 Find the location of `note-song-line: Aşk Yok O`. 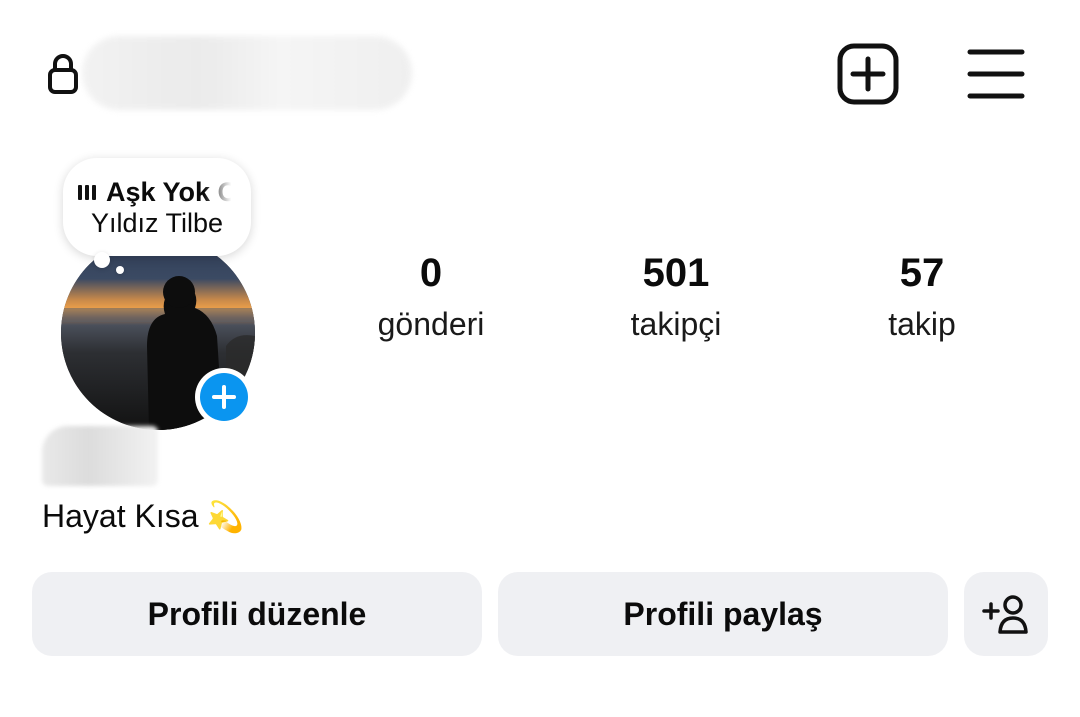

note-song-line: Aşk Yok O is located at coordinates (158, 192).